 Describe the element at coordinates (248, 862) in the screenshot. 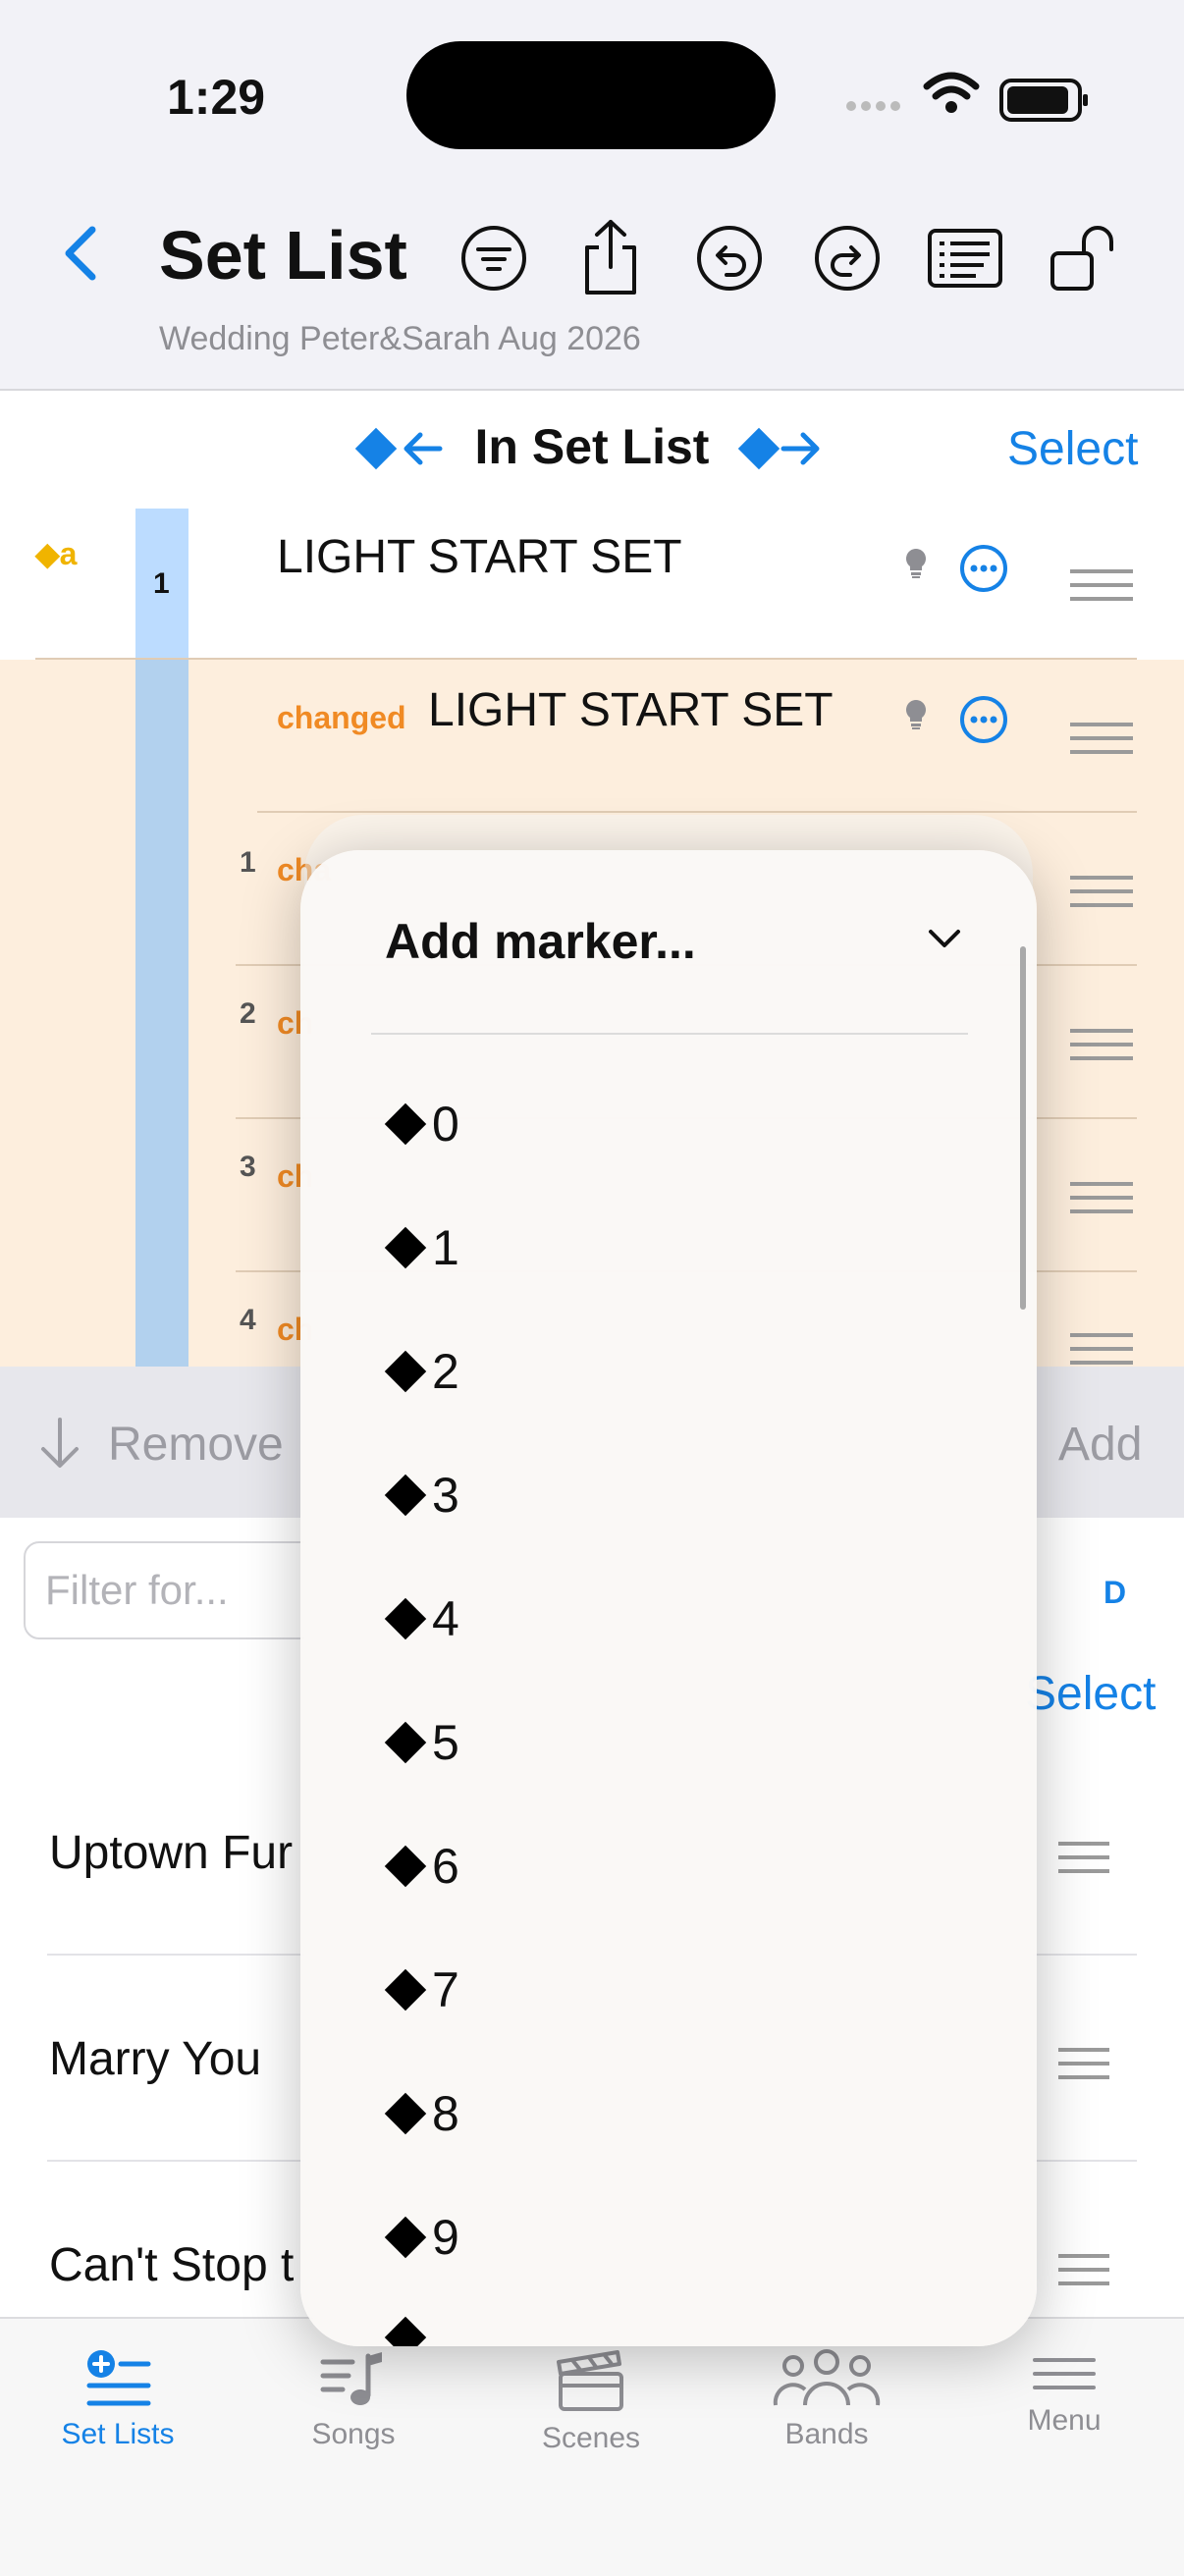

I see `song-number: 1` at that location.